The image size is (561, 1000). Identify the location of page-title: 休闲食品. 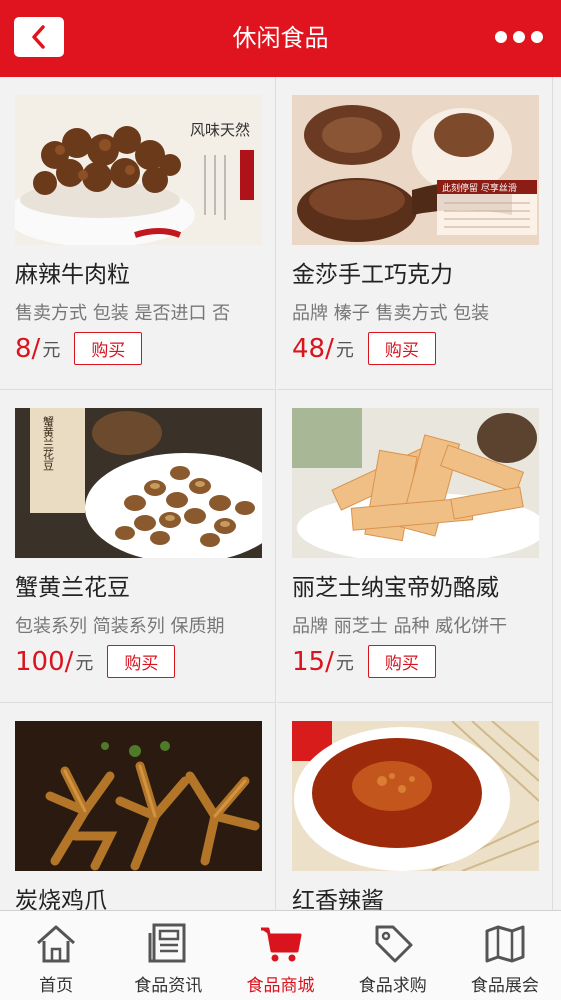
(280, 38).